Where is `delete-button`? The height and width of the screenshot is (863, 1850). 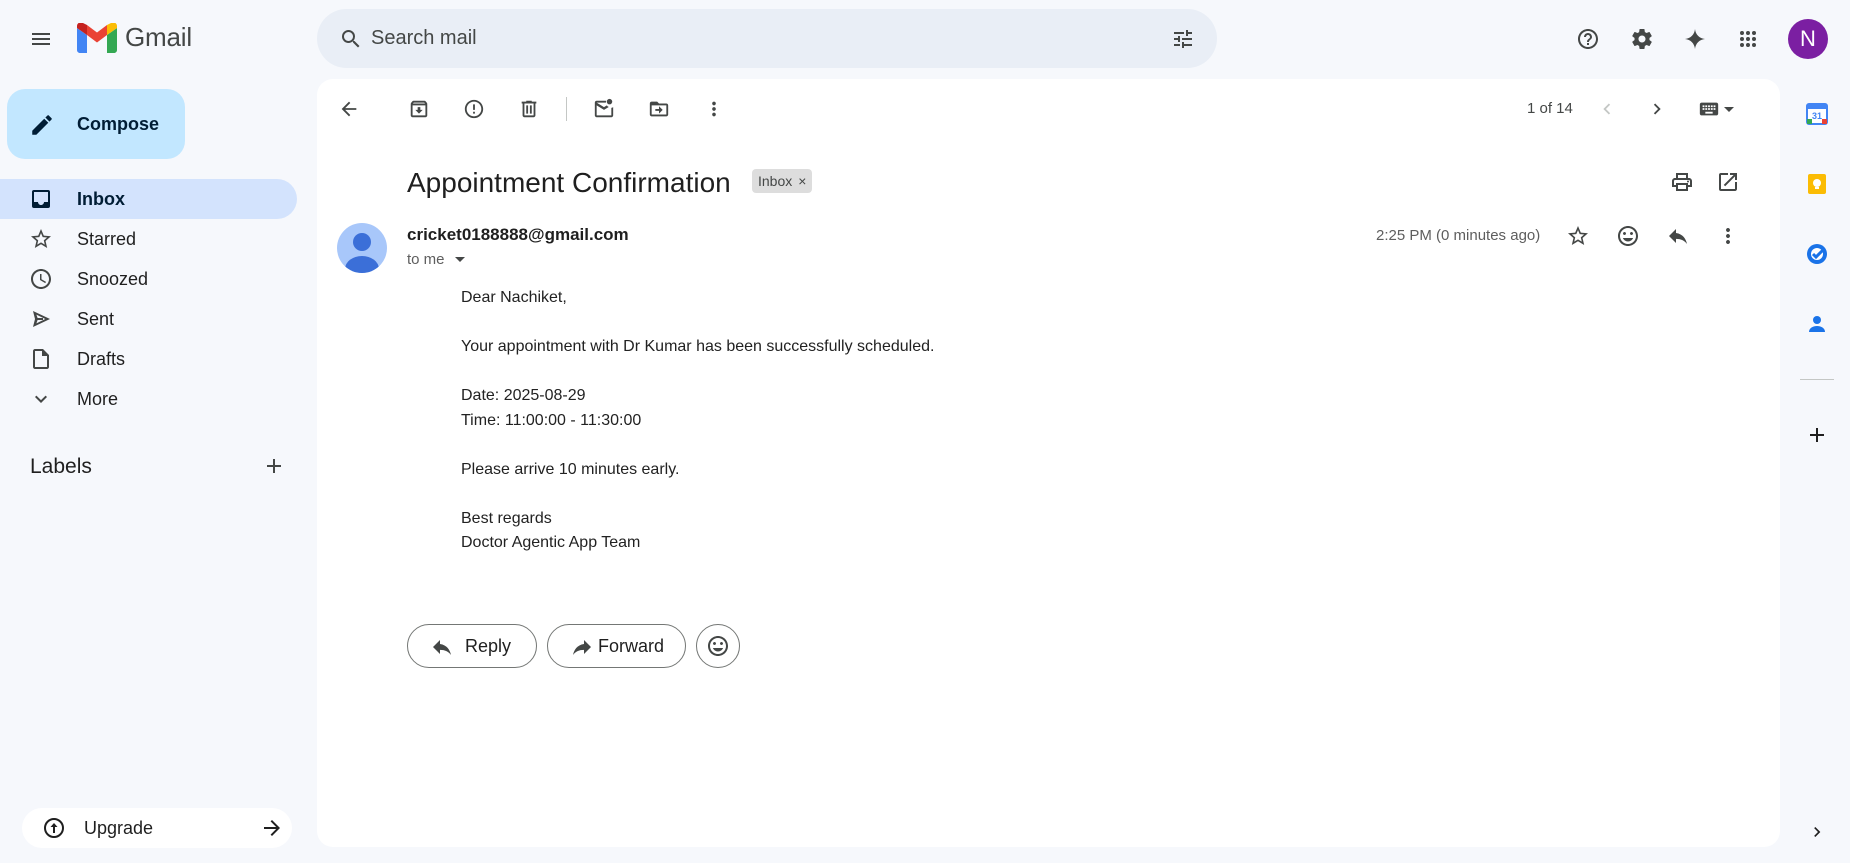
delete-button is located at coordinates (529, 109).